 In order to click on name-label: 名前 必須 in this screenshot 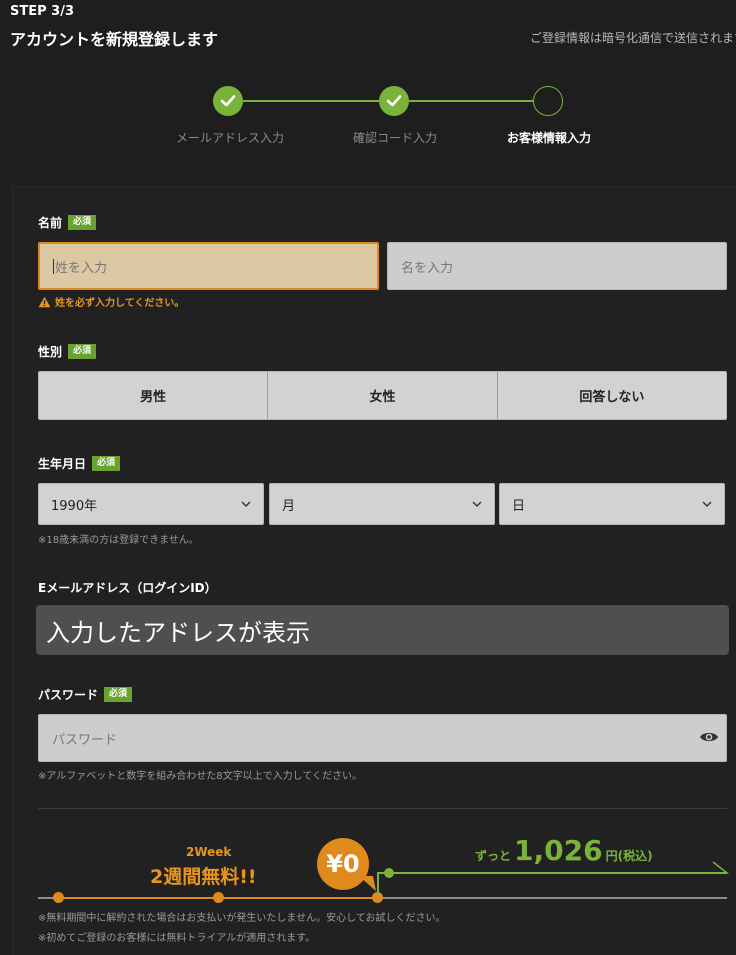, I will do `click(67, 222)`.